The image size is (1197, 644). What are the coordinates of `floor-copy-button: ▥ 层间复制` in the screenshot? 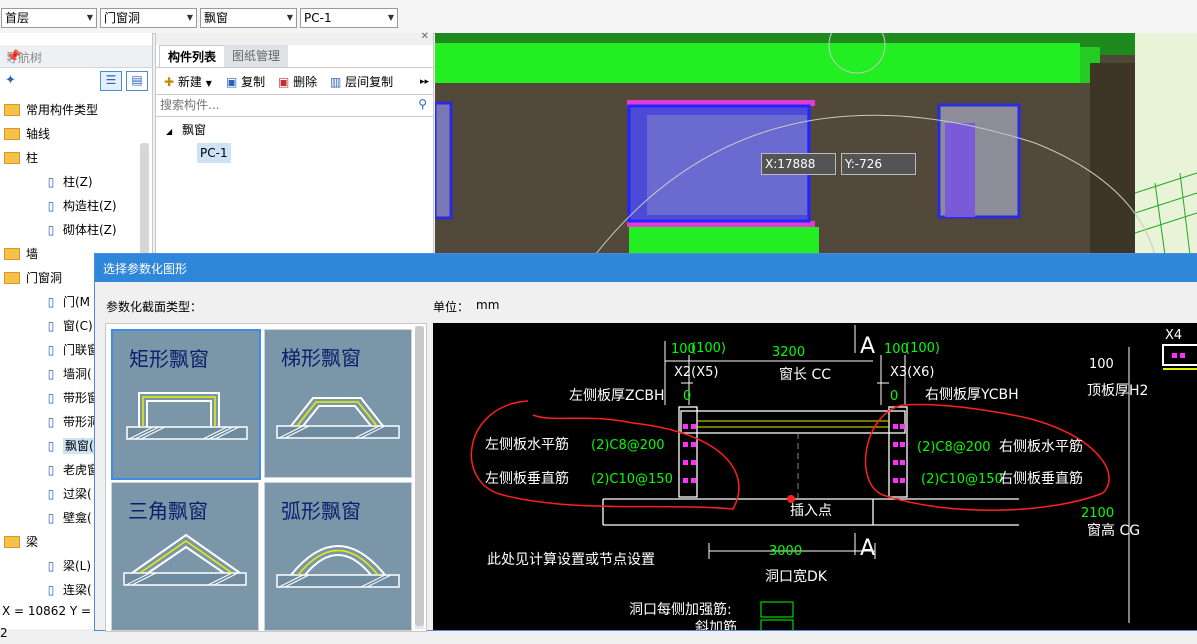 It's located at (361, 82).